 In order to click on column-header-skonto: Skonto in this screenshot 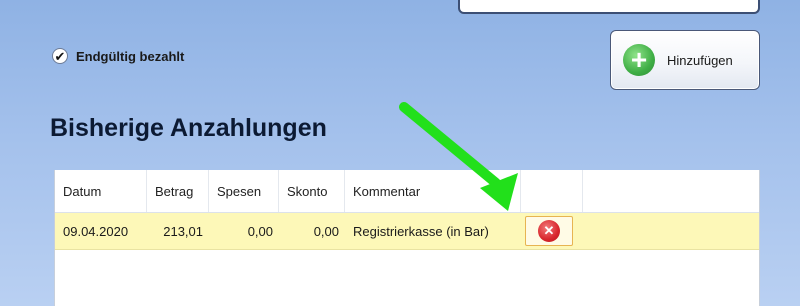, I will do `click(312, 191)`.